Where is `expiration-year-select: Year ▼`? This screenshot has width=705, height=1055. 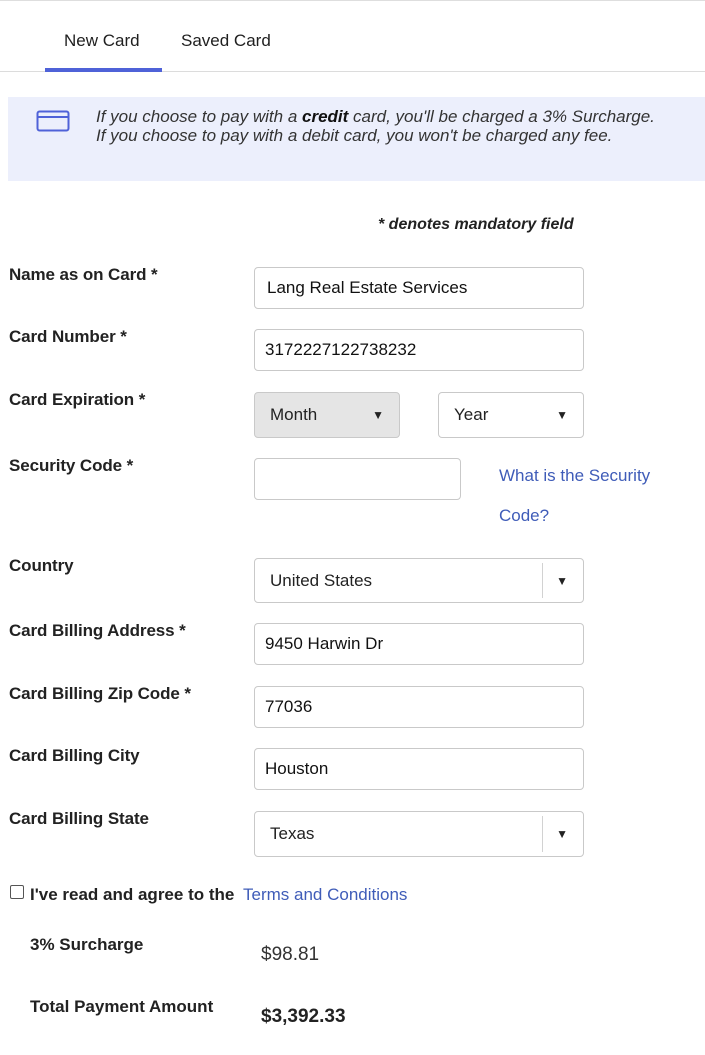
expiration-year-select: Year ▼ is located at coordinates (511, 415).